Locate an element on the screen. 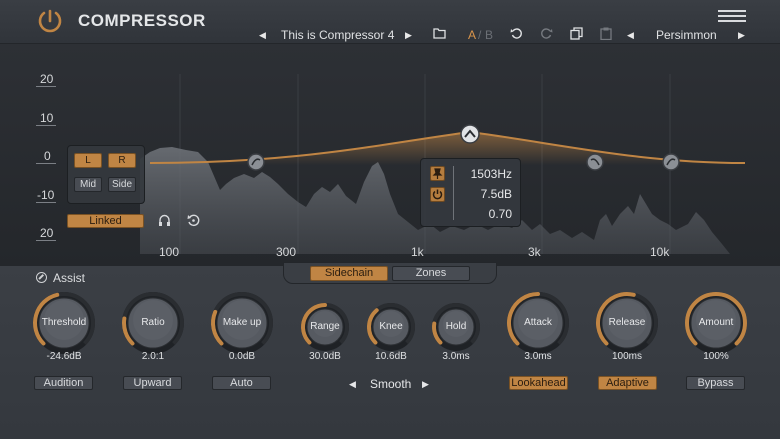 Image resolution: width=780 pixels, height=439 pixels. assist-toggle: Assist is located at coordinates (60, 278).